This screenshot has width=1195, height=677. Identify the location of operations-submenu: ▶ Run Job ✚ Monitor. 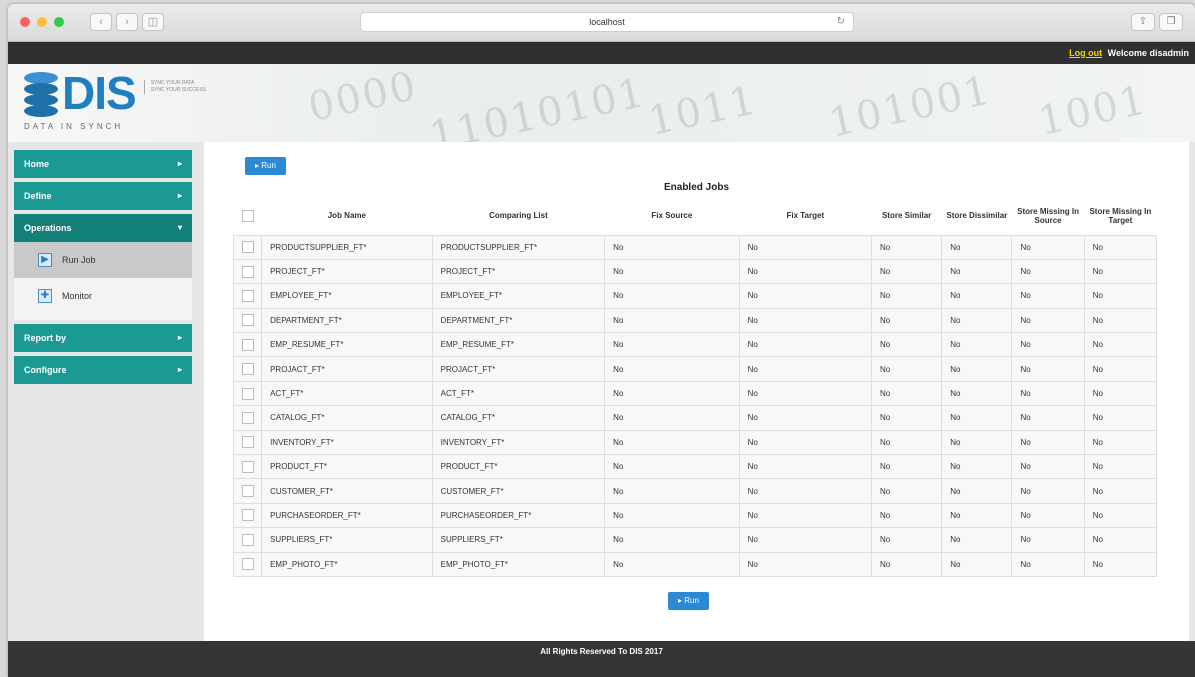
(103, 281).